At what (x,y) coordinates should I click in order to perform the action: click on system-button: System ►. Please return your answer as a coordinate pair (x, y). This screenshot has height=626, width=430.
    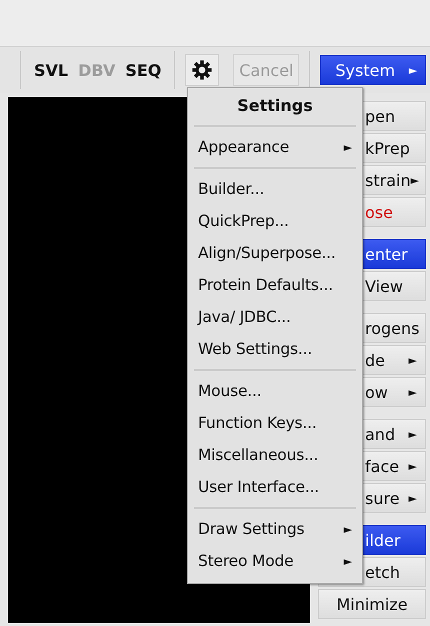
    Looking at the image, I should click on (373, 70).